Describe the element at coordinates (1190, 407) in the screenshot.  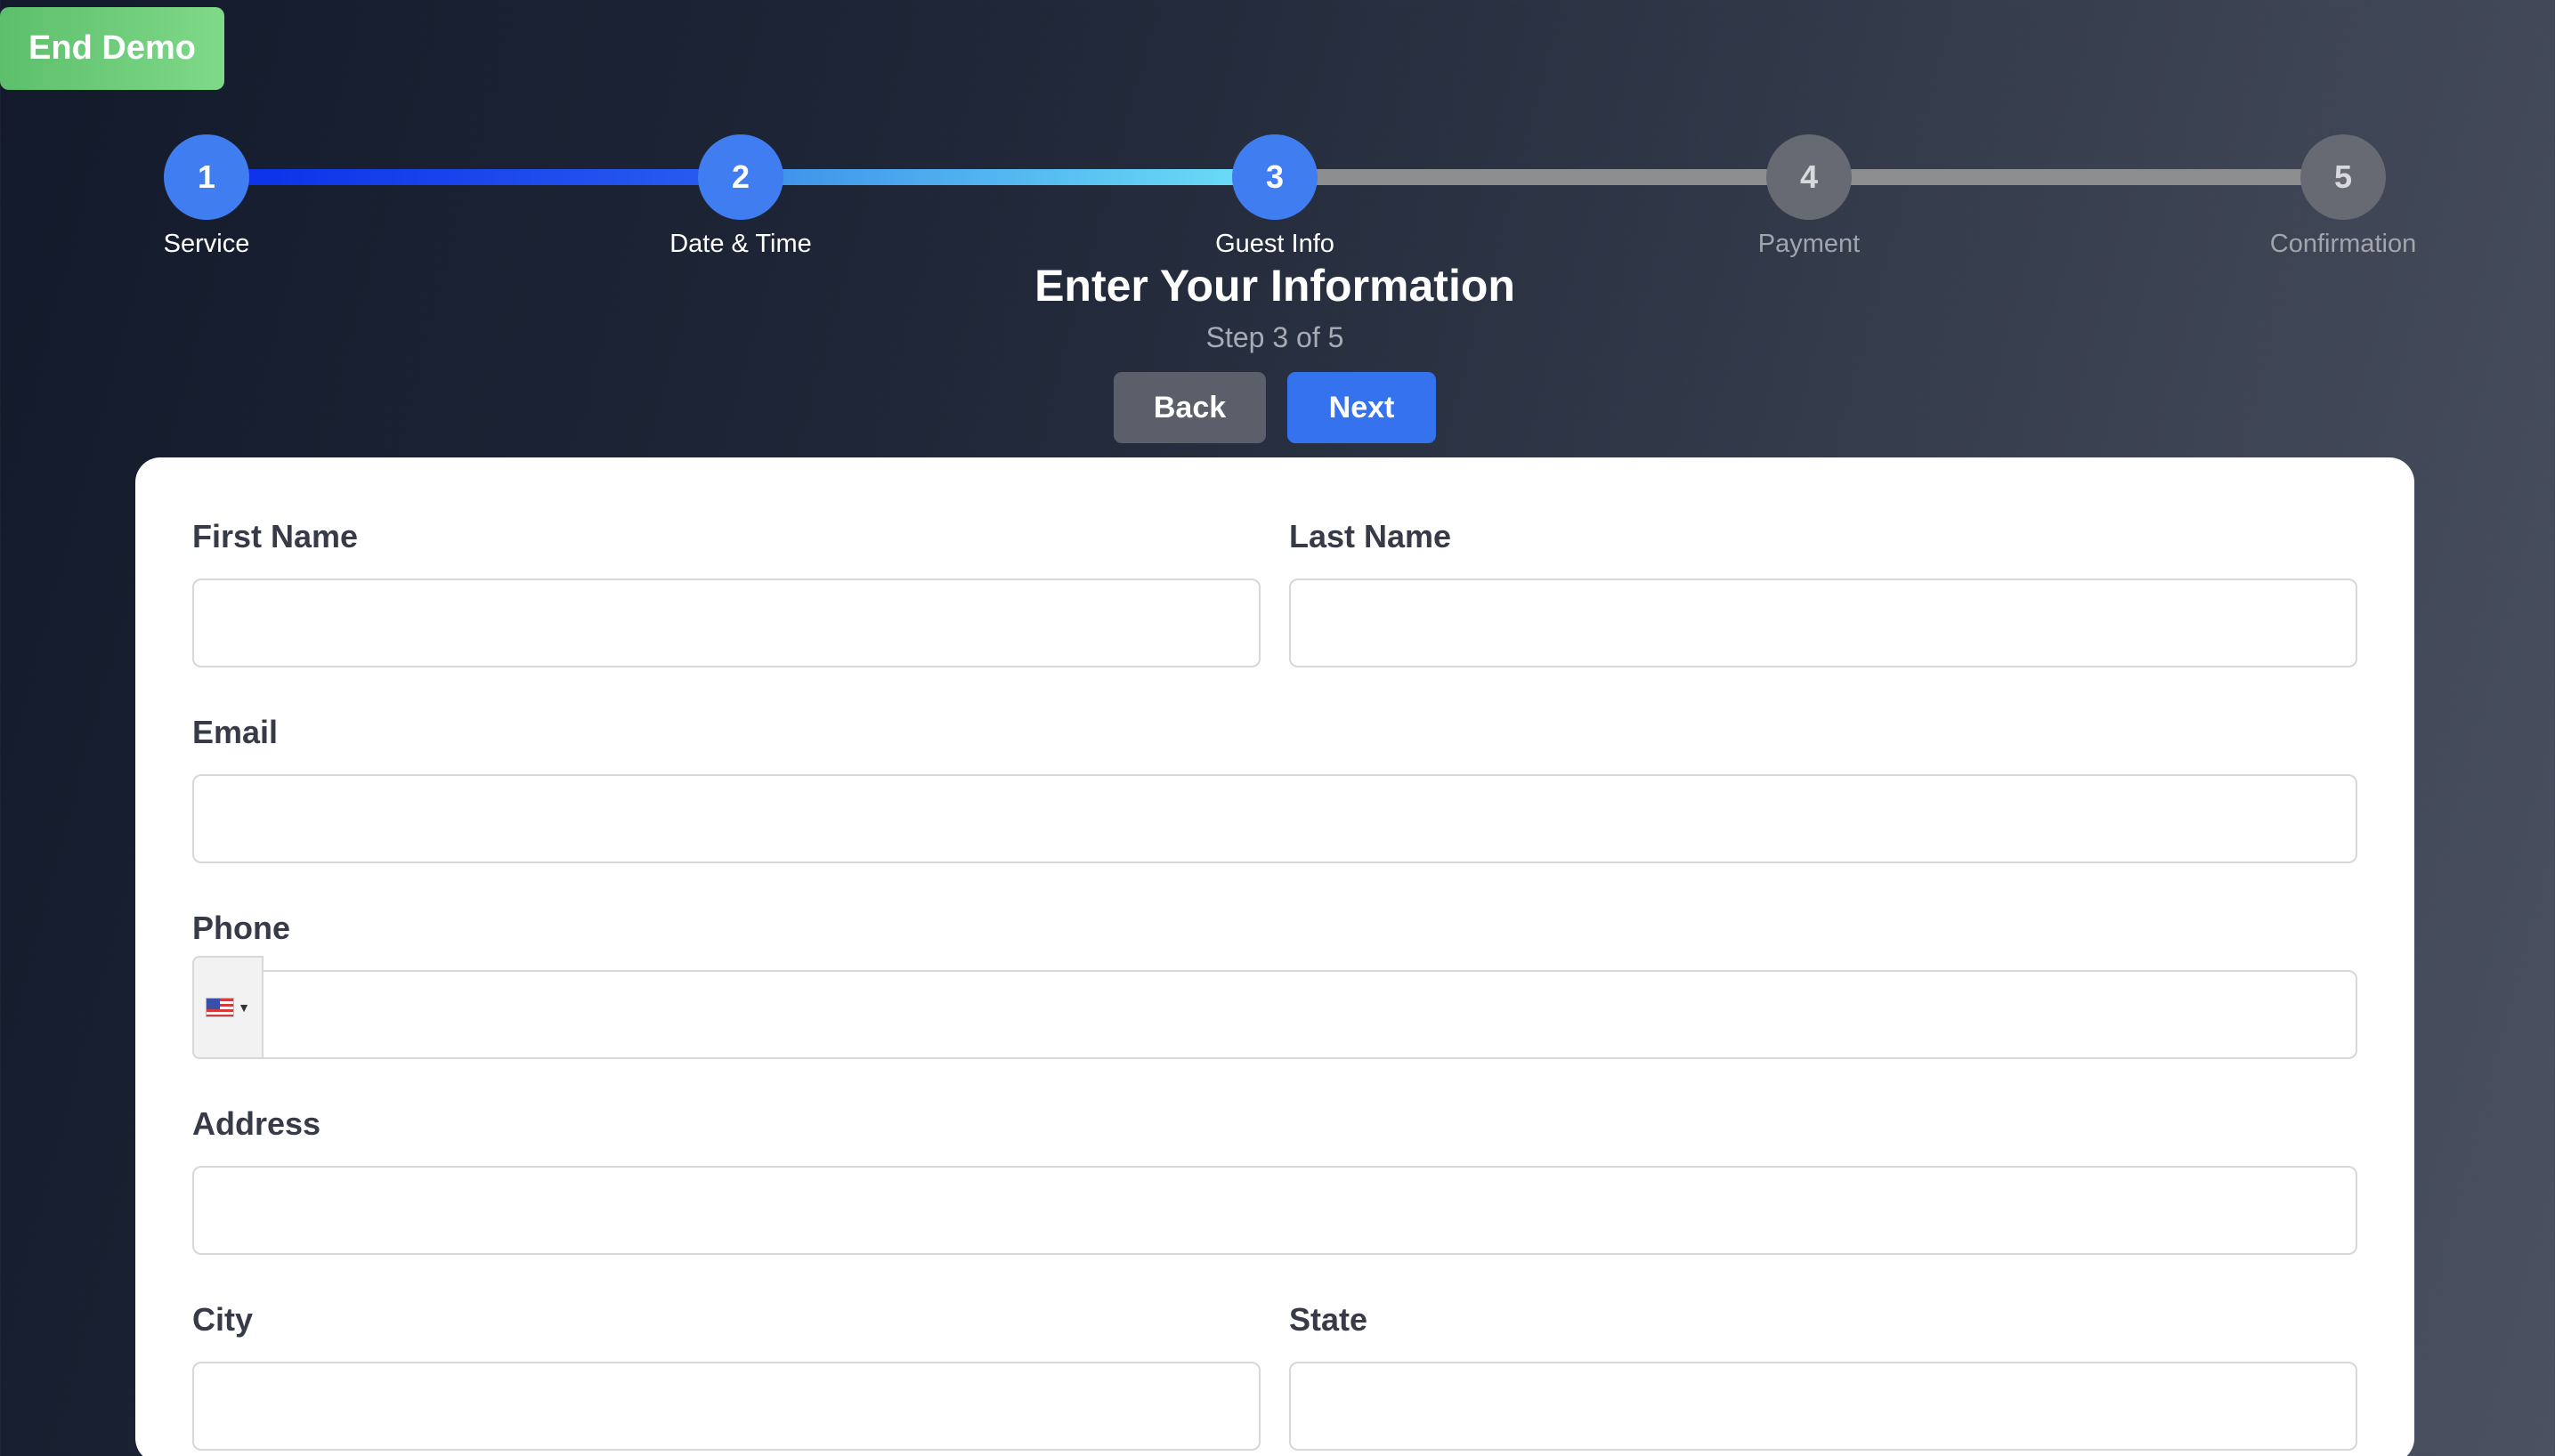
I see `back-button: Back` at that location.